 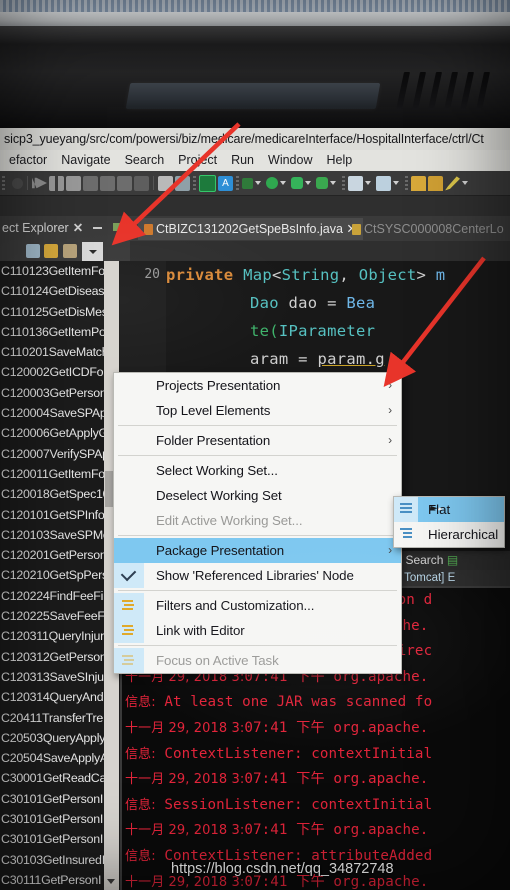 I want to click on new-server-icon, so click(x=355, y=183).